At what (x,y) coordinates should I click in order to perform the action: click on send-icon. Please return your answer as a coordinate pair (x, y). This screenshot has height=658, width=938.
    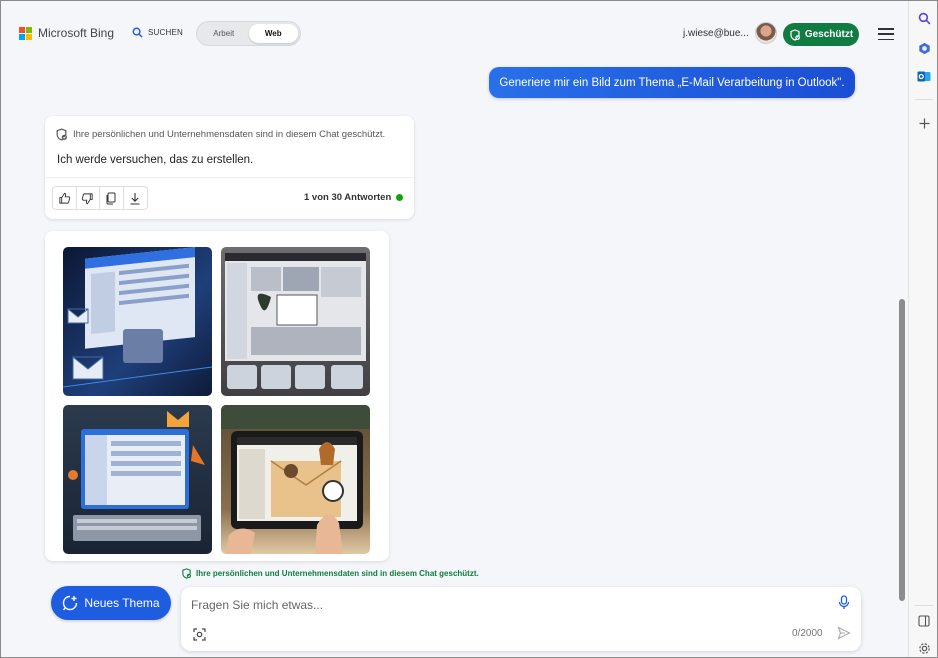
    Looking at the image, I should click on (844, 633).